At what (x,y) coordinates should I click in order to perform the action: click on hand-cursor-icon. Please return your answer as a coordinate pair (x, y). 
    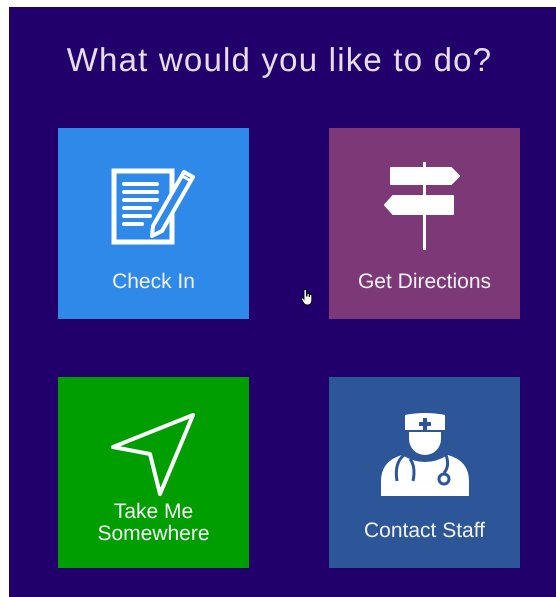
    Looking at the image, I should click on (307, 297).